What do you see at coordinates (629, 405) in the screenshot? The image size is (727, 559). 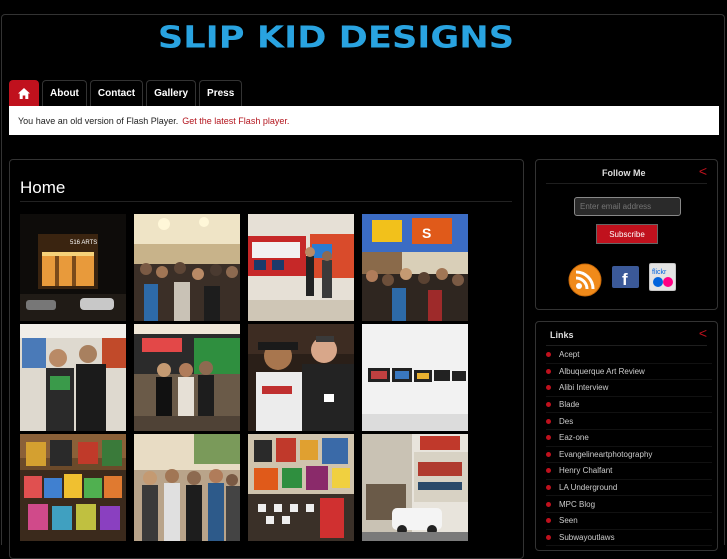 I see `list-item: Blade` at bounding box center [629, 405].